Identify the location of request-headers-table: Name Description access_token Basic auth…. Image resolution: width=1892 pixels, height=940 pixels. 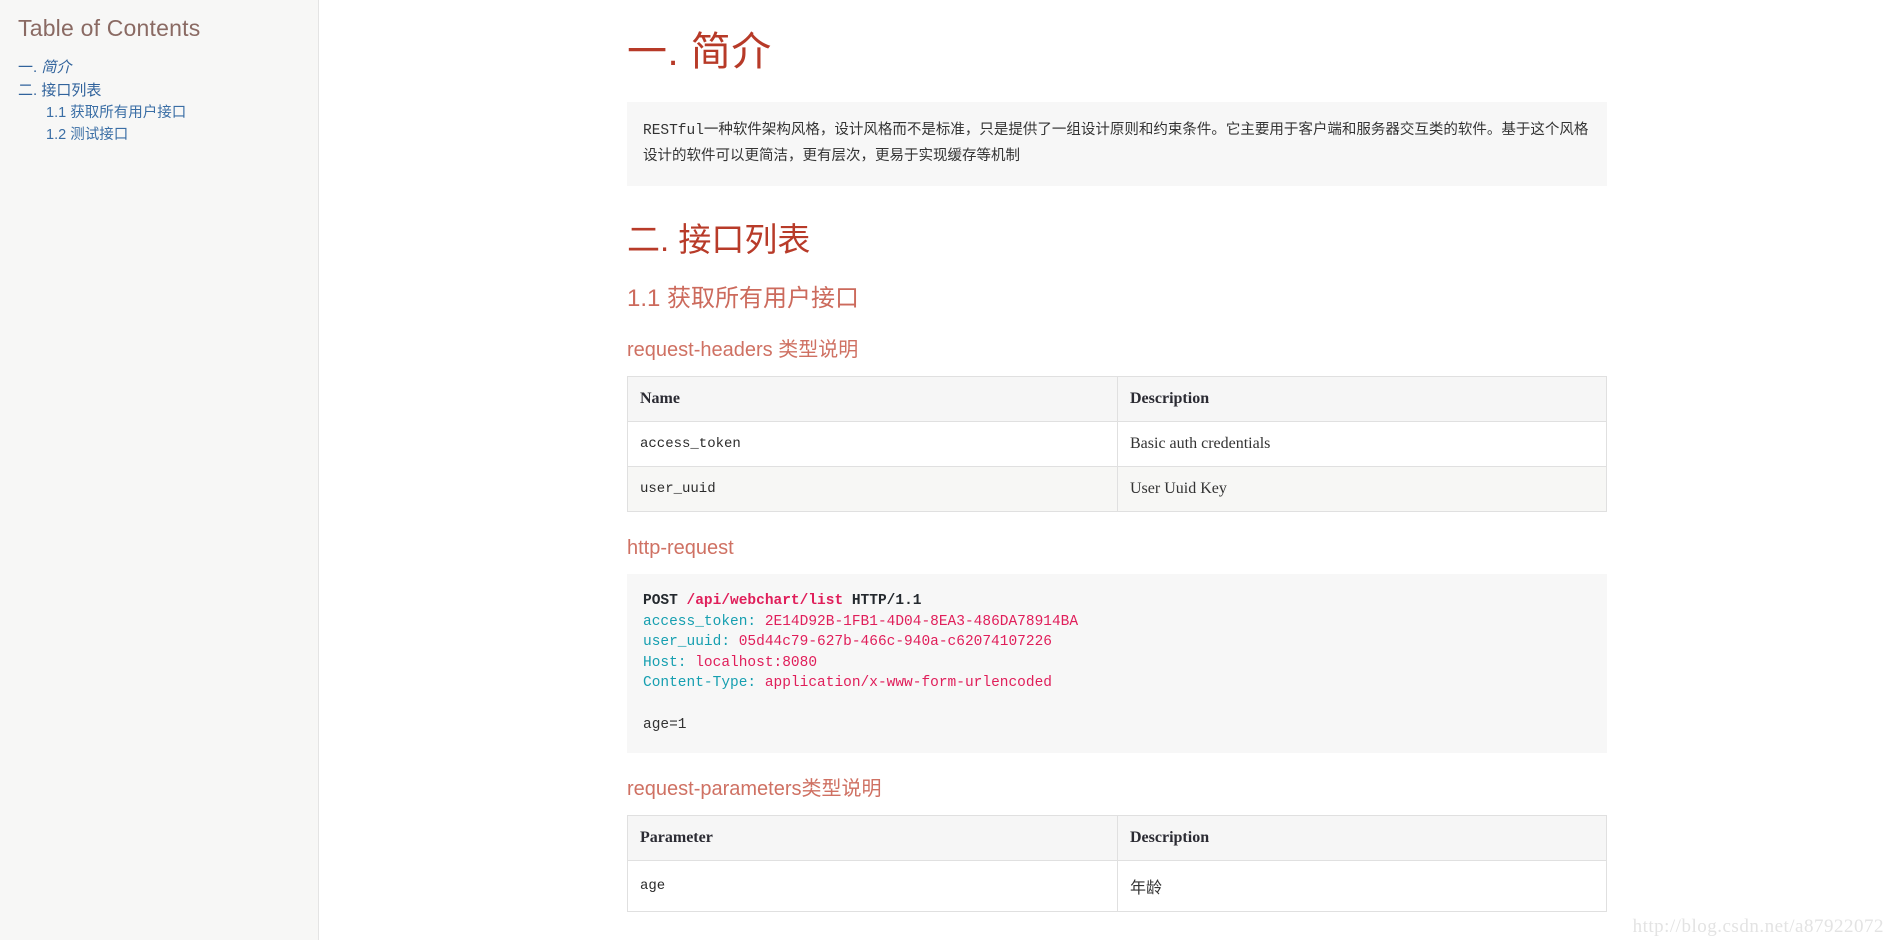
(1117, 444).